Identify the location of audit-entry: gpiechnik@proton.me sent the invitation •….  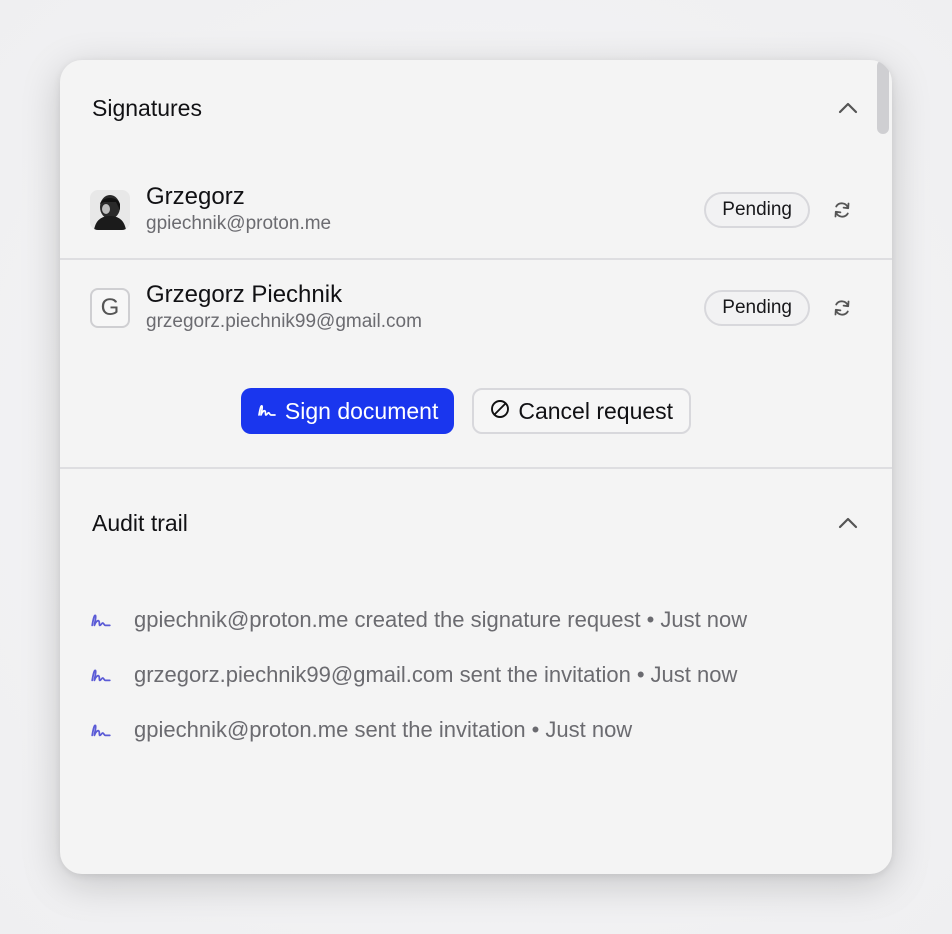
(383, 729).